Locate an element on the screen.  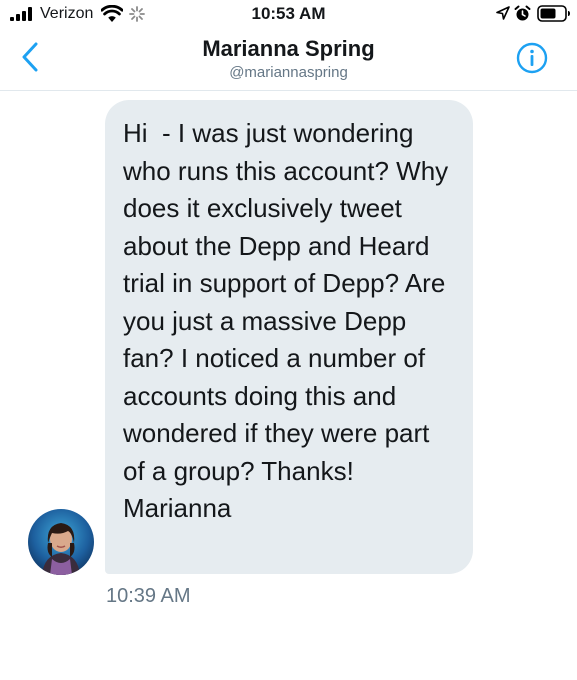
battery-icon is located at coordinates (553, 13).